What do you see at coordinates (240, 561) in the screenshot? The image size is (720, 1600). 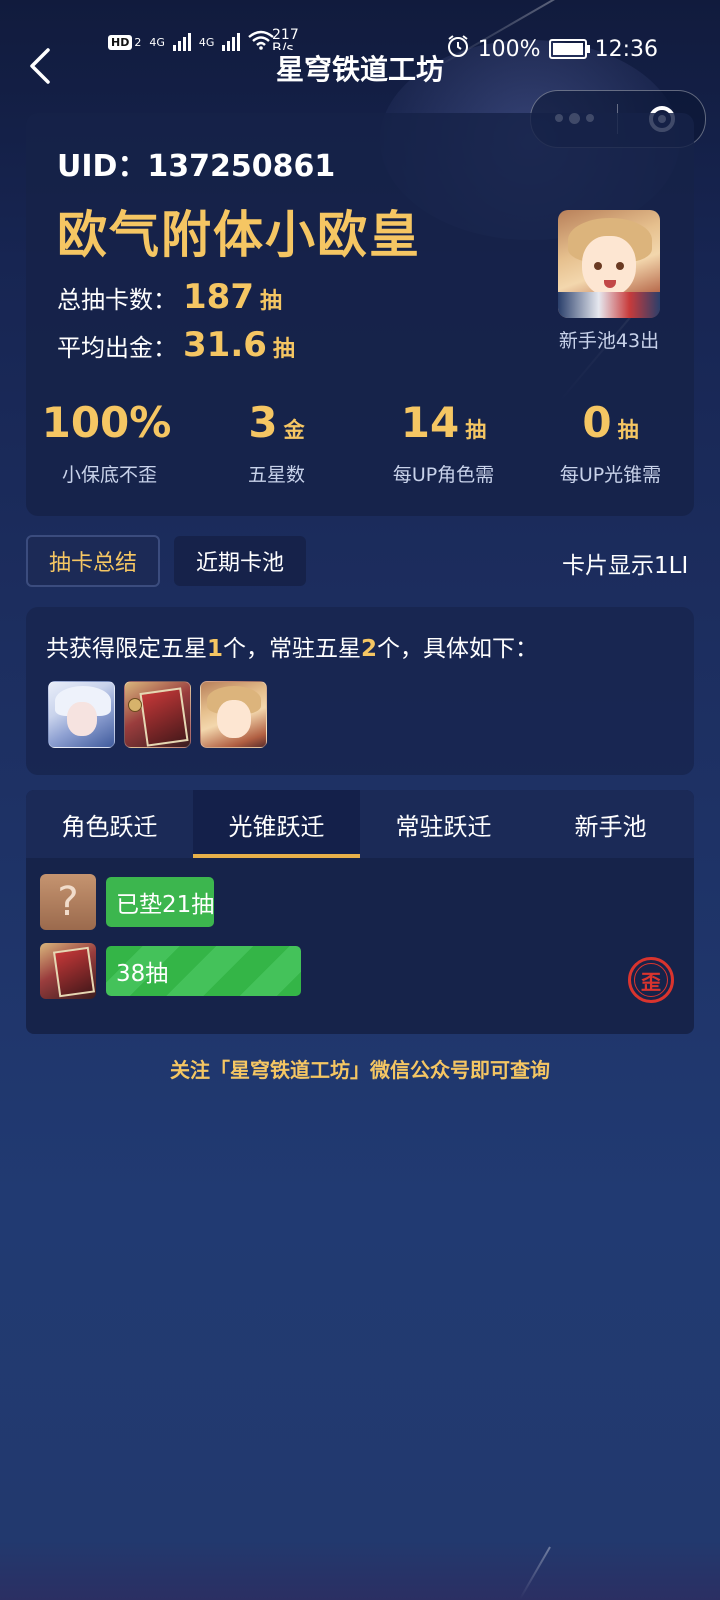 I see `tab-recent-banners: 近期卡池` at bounding box center [240, 561].